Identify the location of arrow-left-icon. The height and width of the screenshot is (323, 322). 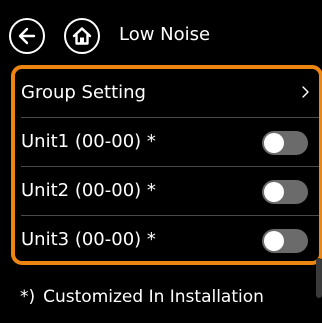
(27, 36).